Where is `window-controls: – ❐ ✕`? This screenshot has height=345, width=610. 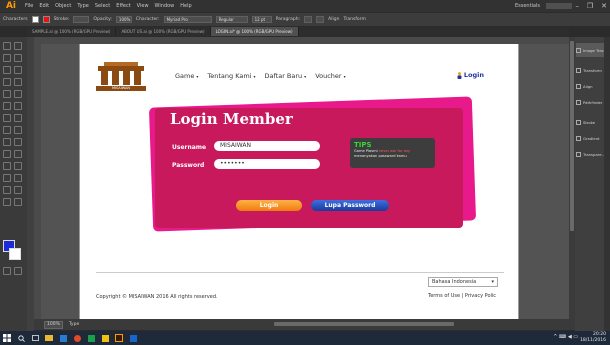
window-controls: – ❐ ✕ is located at coordinates (591, 6).